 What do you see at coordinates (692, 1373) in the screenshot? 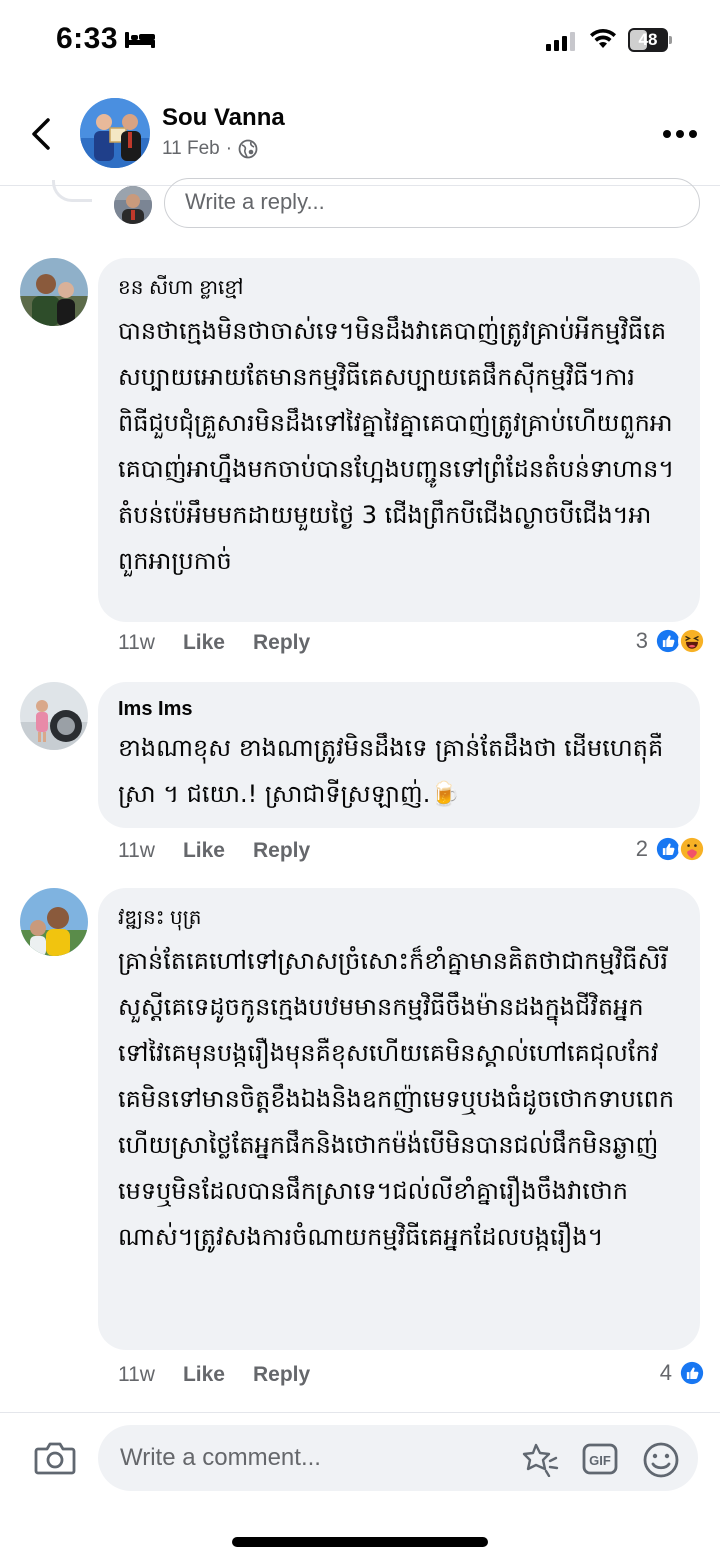
I see `like-reaction-icon` at bounding box center [692, 1373].